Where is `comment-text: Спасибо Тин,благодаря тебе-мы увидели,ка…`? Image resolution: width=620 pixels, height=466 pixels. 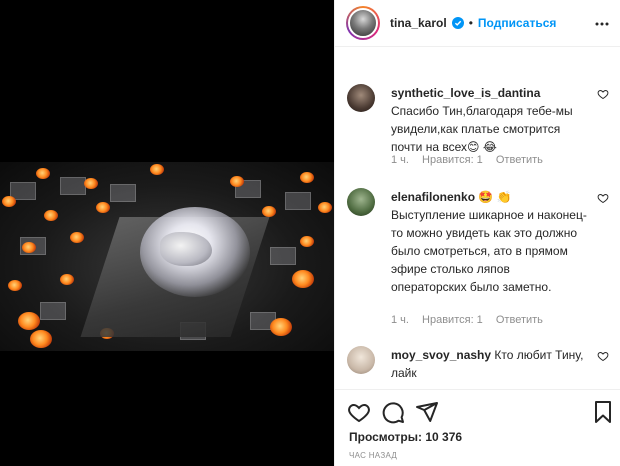 comment-text: Спасибо Тин,благодаря тебе-мы увидели,ка… is located at coordinates (482, 129).